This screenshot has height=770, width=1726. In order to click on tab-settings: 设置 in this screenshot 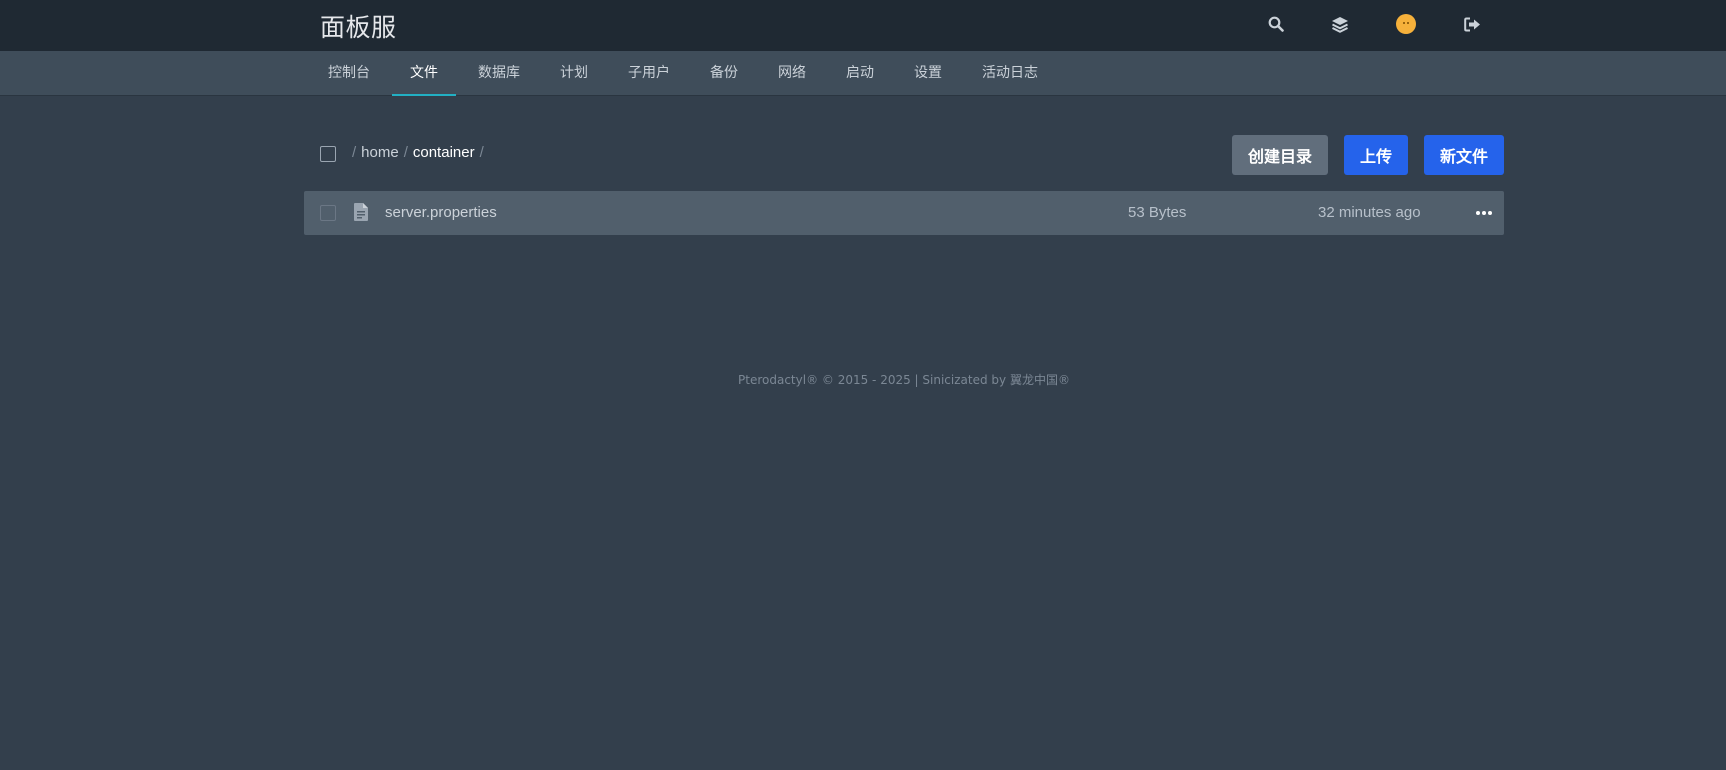, I will do `click(928, 73)`.